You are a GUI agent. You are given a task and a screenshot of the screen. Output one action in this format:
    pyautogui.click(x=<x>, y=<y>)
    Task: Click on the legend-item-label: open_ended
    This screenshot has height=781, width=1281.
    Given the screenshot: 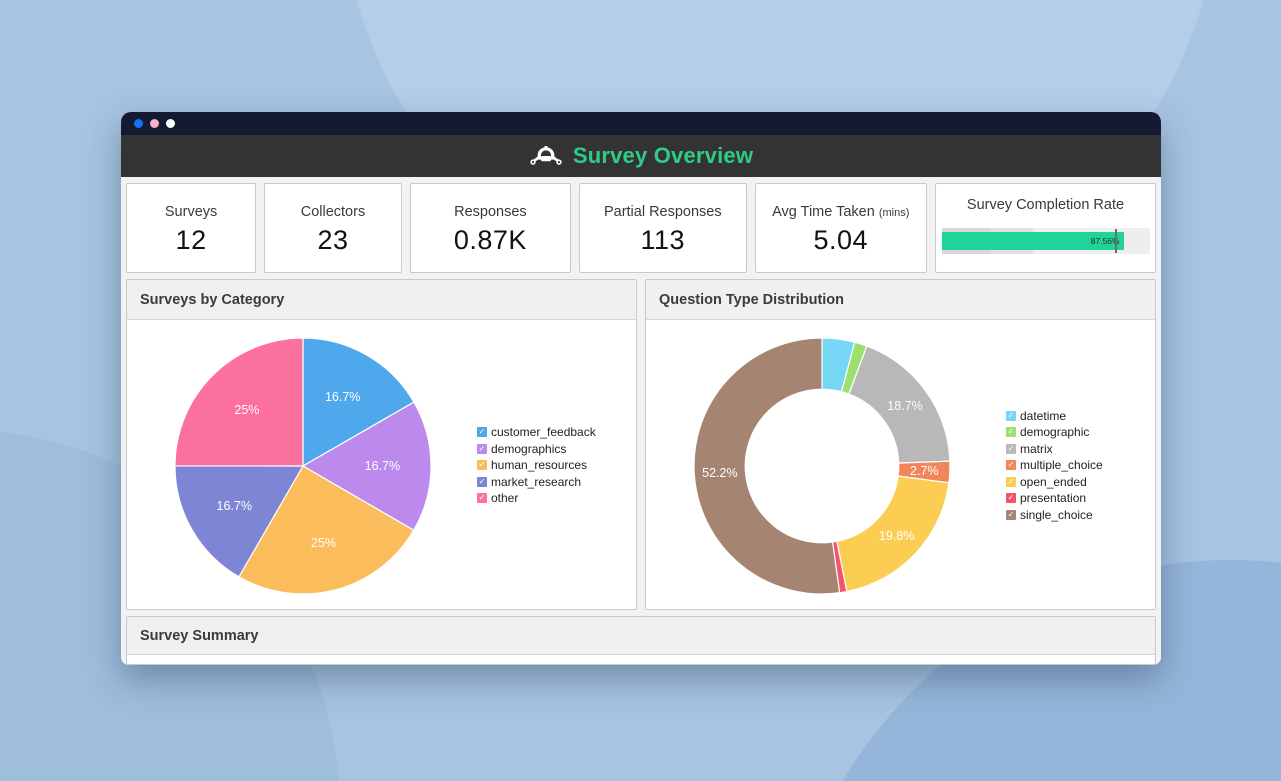 What is the action you would take?
    pyautogui.click(x=1053, y=481)
    